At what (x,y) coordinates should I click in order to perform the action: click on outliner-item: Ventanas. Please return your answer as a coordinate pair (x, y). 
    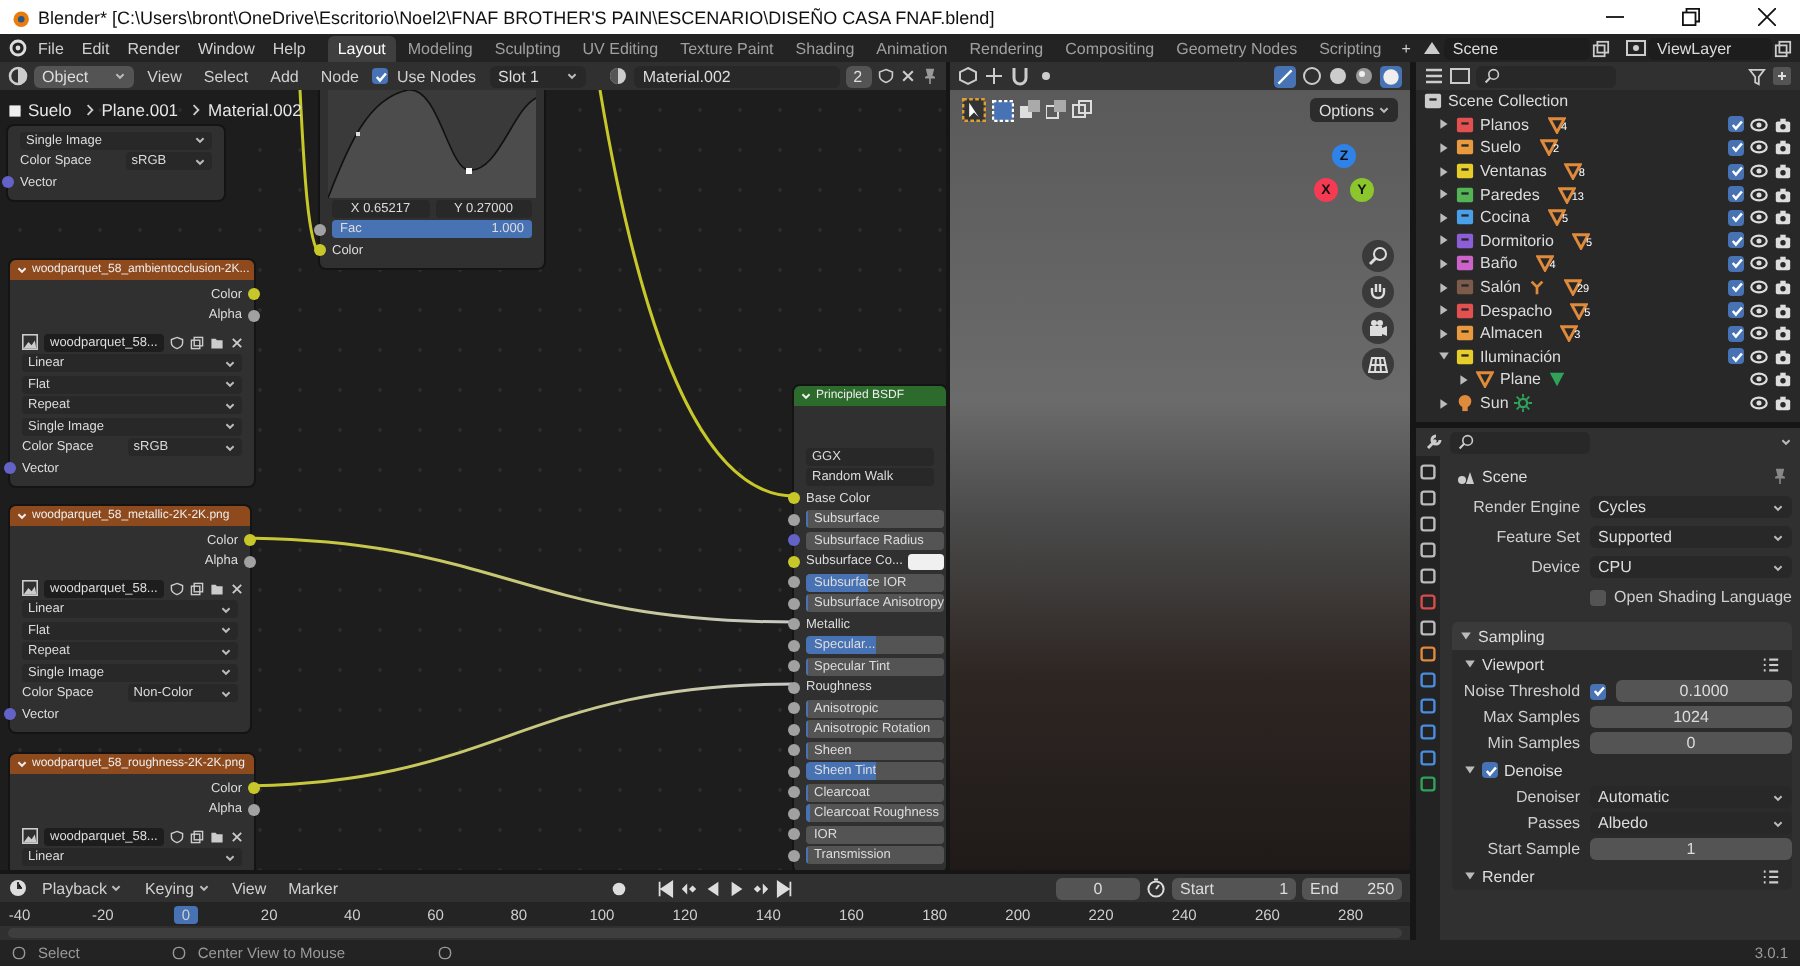
    Looking at the image, I should click on (1513, 171).